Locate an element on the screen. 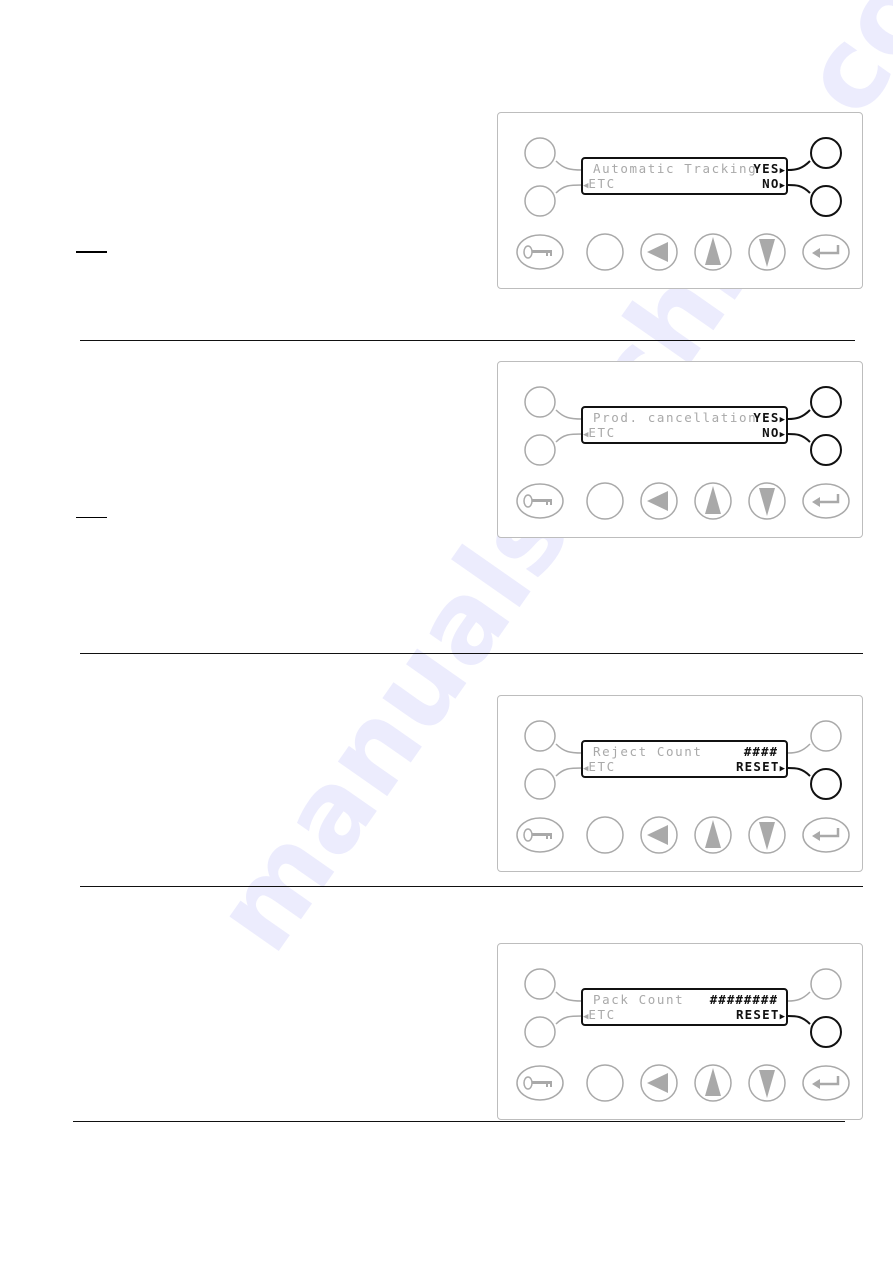 This screenshot has width=893, height=1263. lcd-line-1: Pack Count ######## is located at coordinates (684, 1000).